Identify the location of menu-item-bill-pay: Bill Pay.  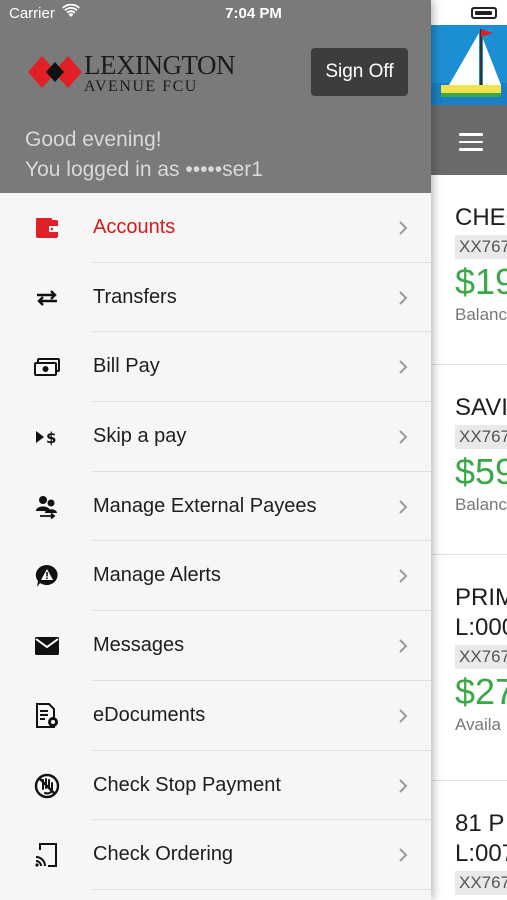
(215, 367).